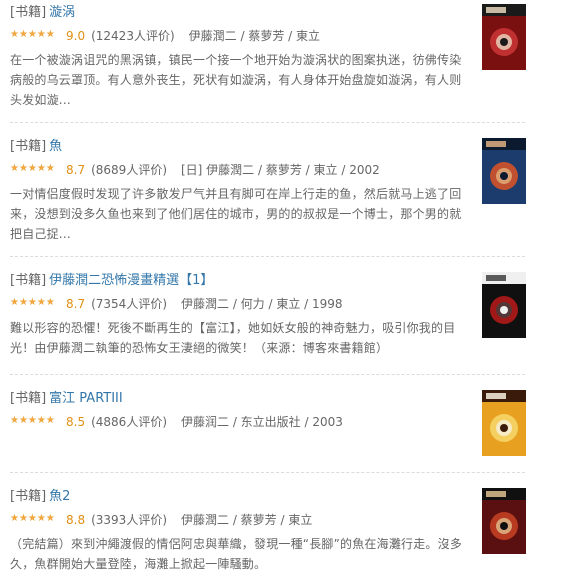  I want to click on result-title-line: [书籍] 漩涡, so click(42, 13).